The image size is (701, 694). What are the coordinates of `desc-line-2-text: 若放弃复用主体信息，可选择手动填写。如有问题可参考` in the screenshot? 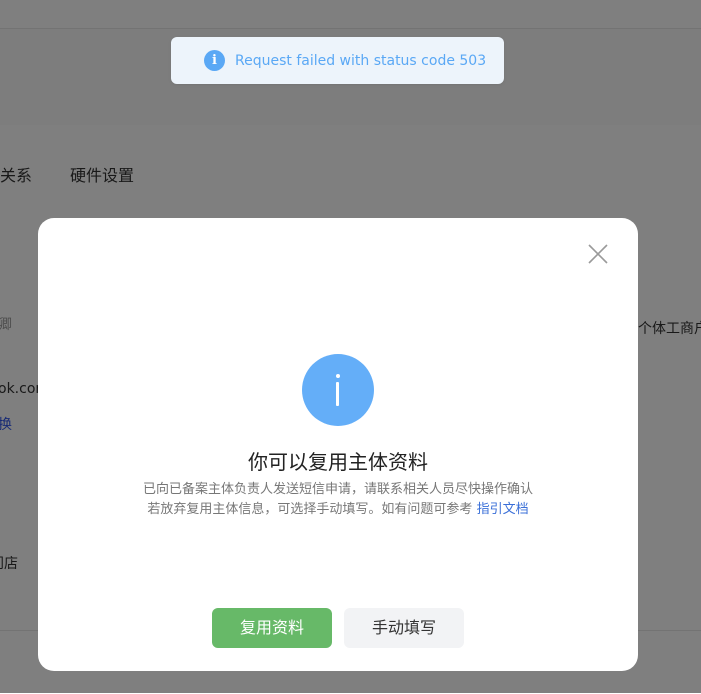 It's located at (310, 509).